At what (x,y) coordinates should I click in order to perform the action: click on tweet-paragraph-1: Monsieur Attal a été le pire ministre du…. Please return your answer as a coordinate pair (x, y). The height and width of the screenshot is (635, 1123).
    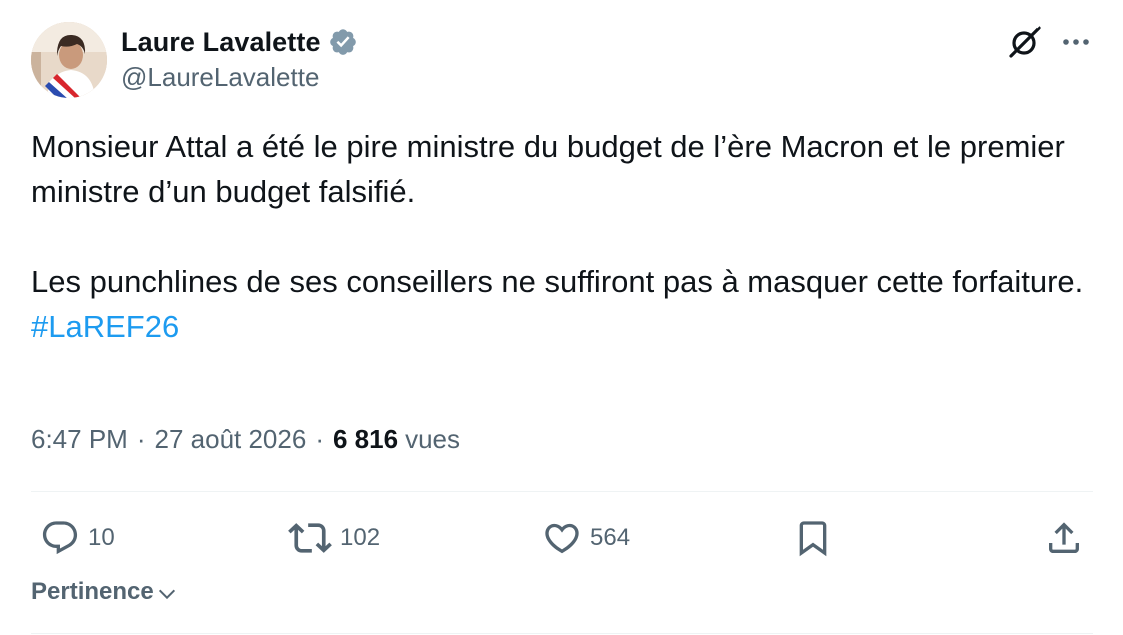
    Looking at the image, I should click on (548, 169).